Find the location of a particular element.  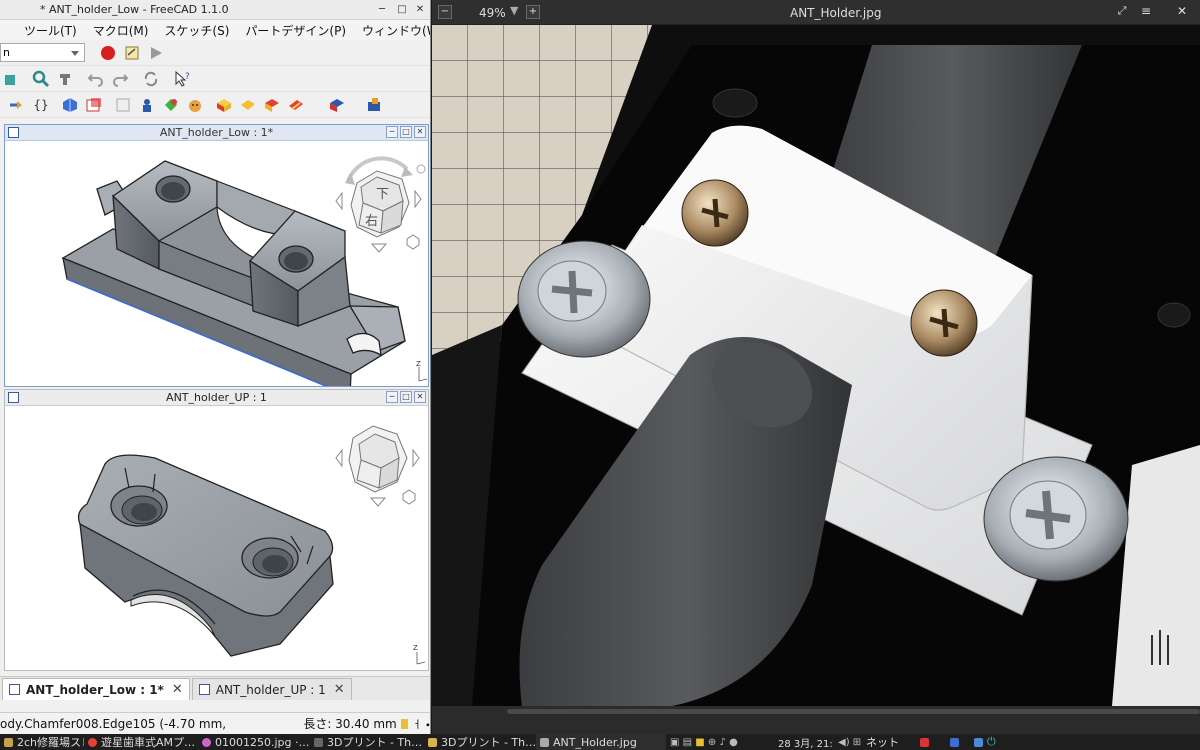

hole-icon is located at coordinates (296, 105).